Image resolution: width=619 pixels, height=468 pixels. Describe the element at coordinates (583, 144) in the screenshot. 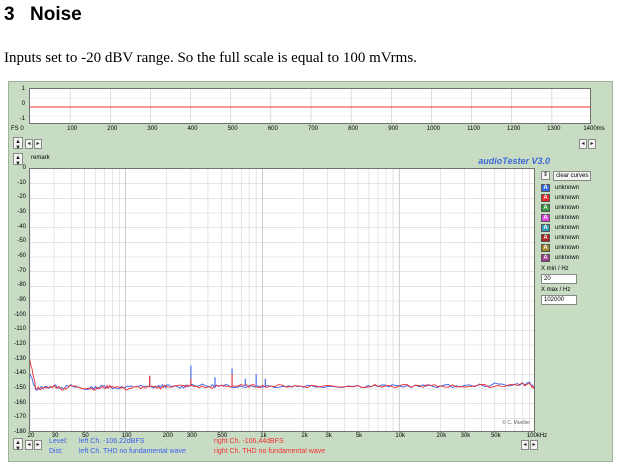

I see `top-scroll-left-button-right: ◂` at that location.